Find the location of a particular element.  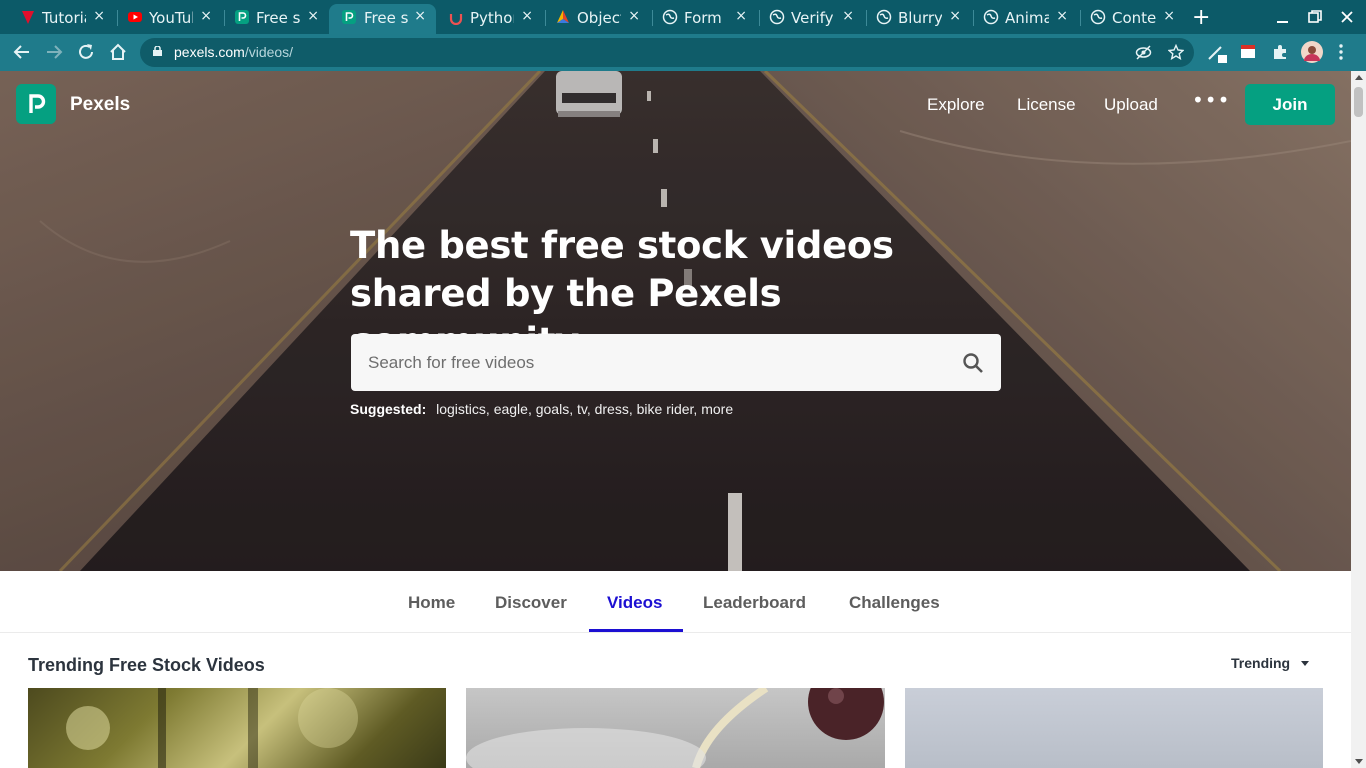

search-input is located at coordinates (651, 362).